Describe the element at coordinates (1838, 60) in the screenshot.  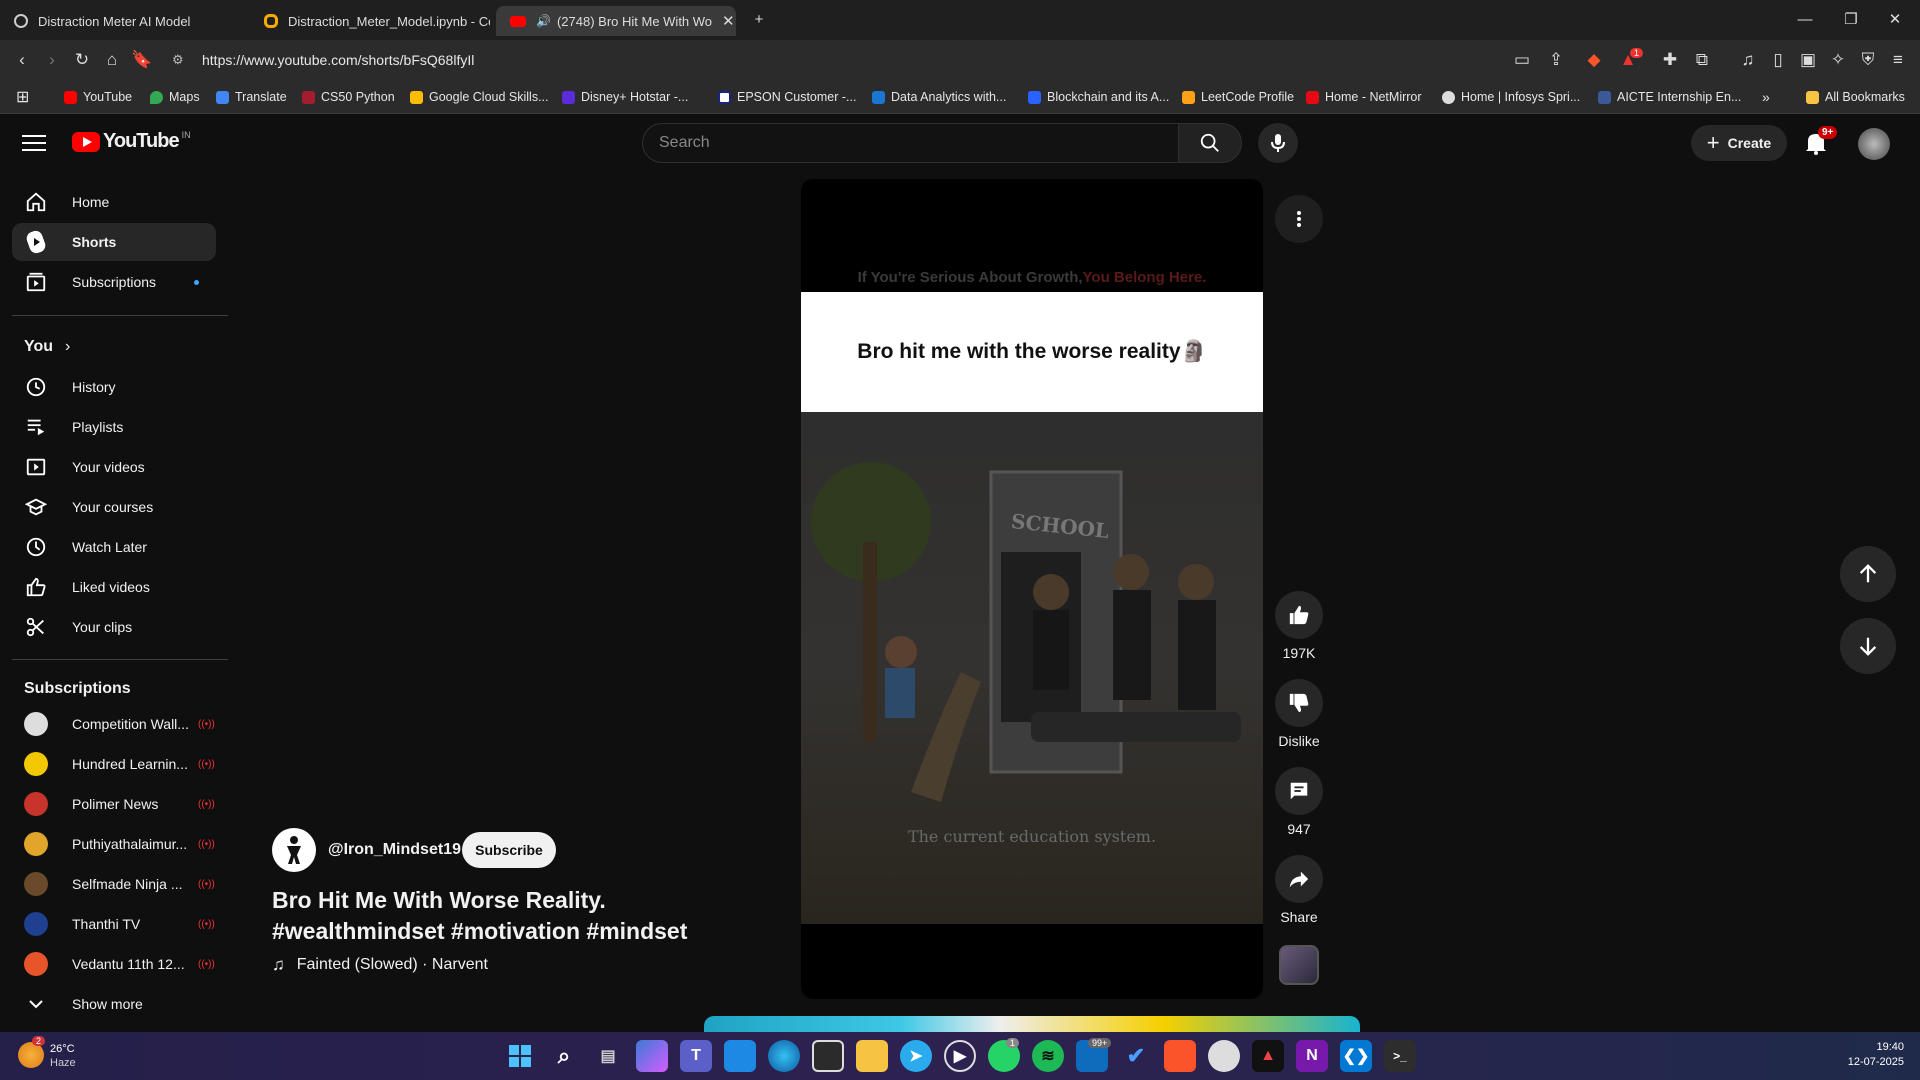
I see `leo-ai-icon: ✧` at that location.